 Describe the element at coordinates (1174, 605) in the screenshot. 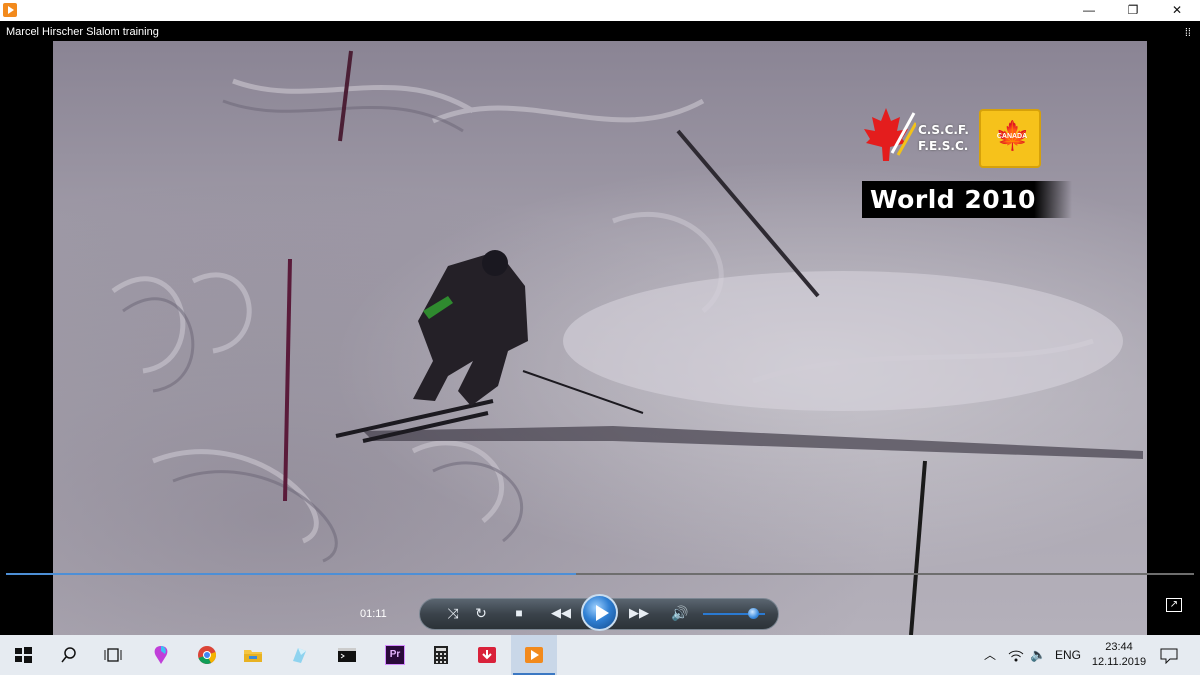

I see `fullscreen-icon: ↗` at that location.